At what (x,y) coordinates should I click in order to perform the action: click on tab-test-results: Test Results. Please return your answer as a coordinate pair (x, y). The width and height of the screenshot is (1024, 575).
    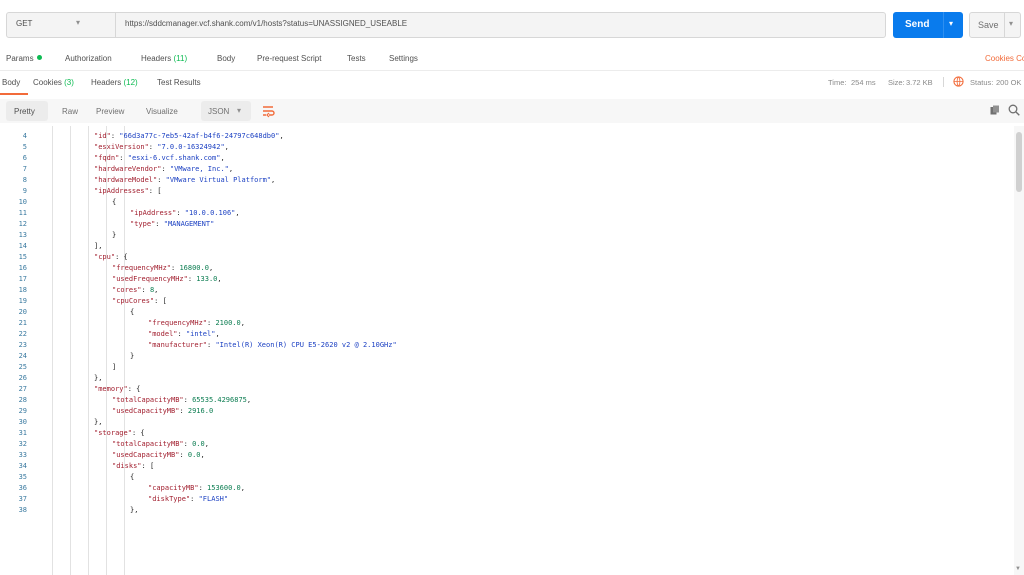
    Looking at the image, I should click on (179, 82).